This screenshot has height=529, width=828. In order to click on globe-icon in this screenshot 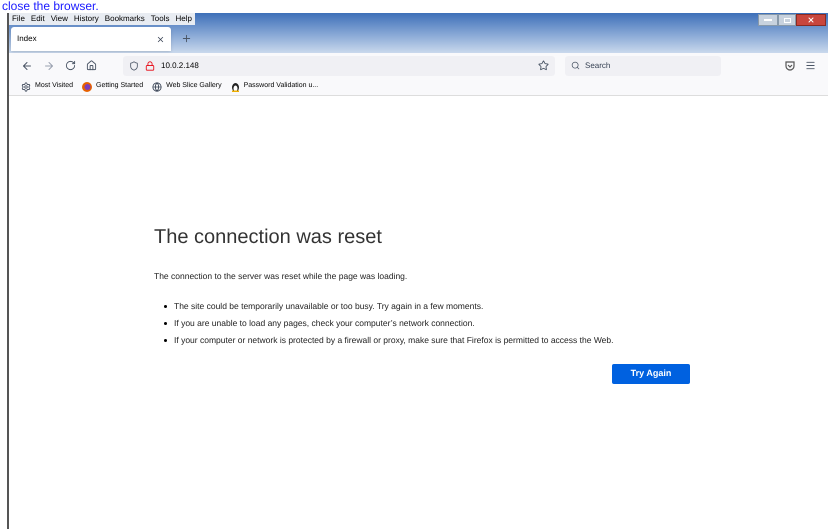, I will do `click(157, 87)`.